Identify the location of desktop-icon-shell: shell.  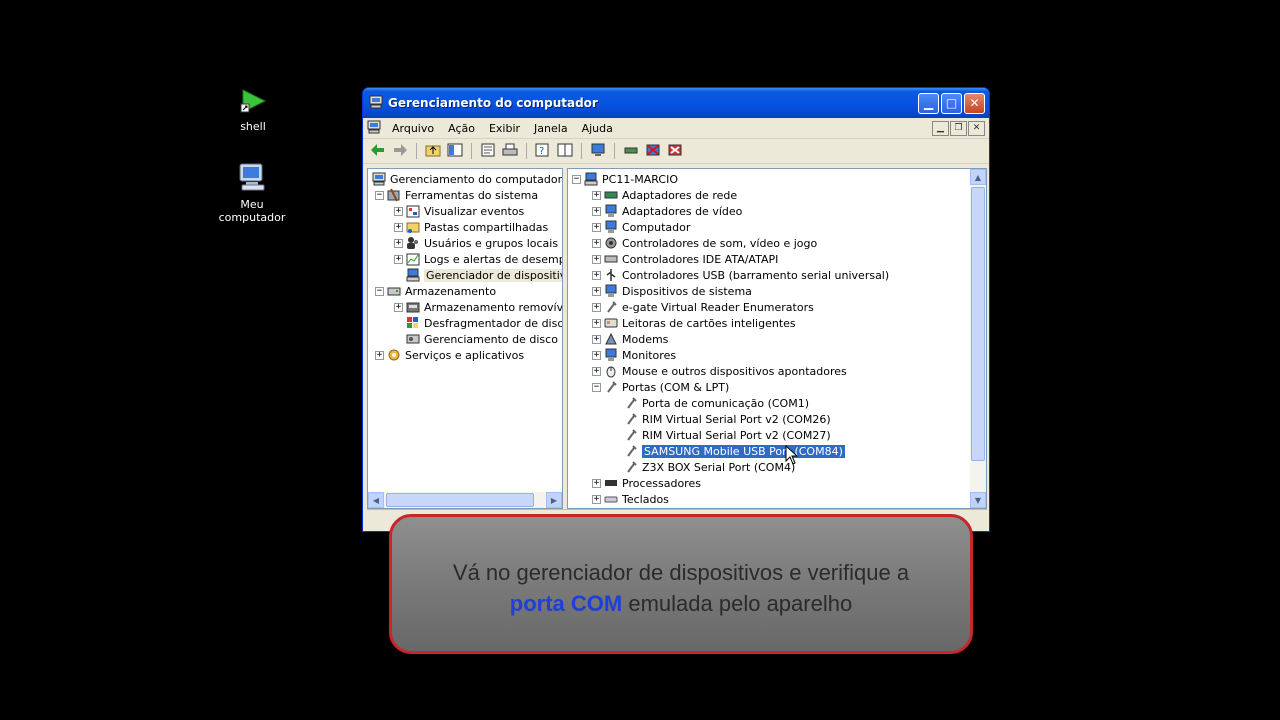
(253, 110).